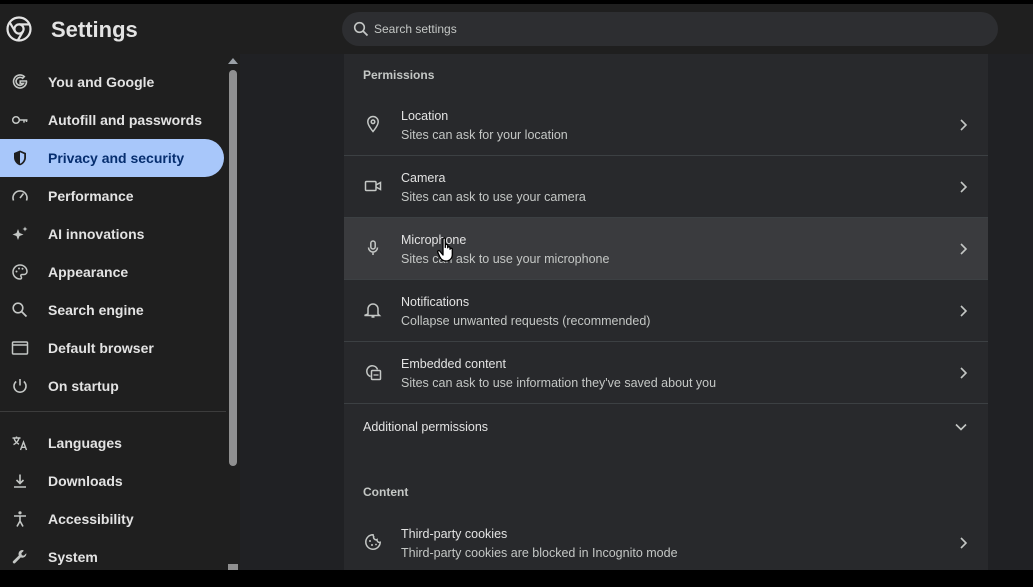 The width and height of the screenshot is (1033, 587). What do you see at coordinates (373, 124) in the screenshot?
I see `location-pin-icon` at bounding box center [373, 124].